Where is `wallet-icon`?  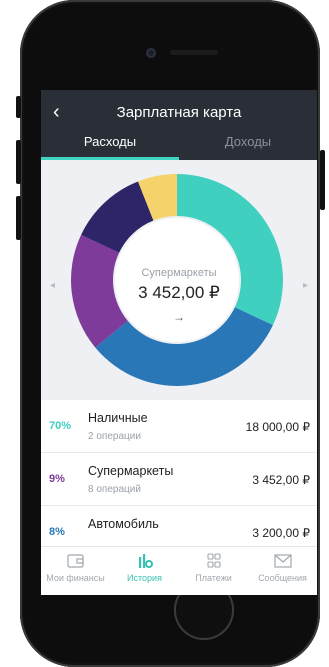 wallet-icon is located at coordinates (75, 561).